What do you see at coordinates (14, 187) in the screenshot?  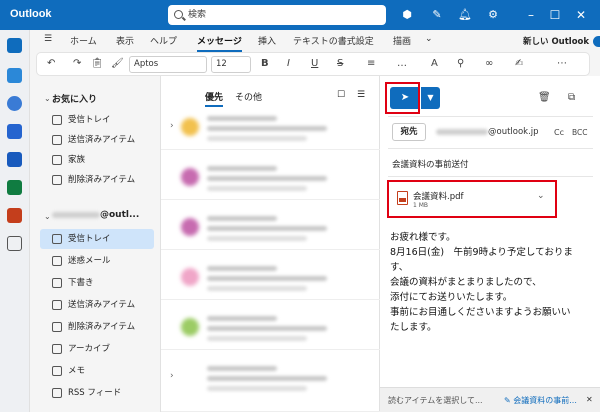 I see `excel-icon` at bounding box center [14, 187].